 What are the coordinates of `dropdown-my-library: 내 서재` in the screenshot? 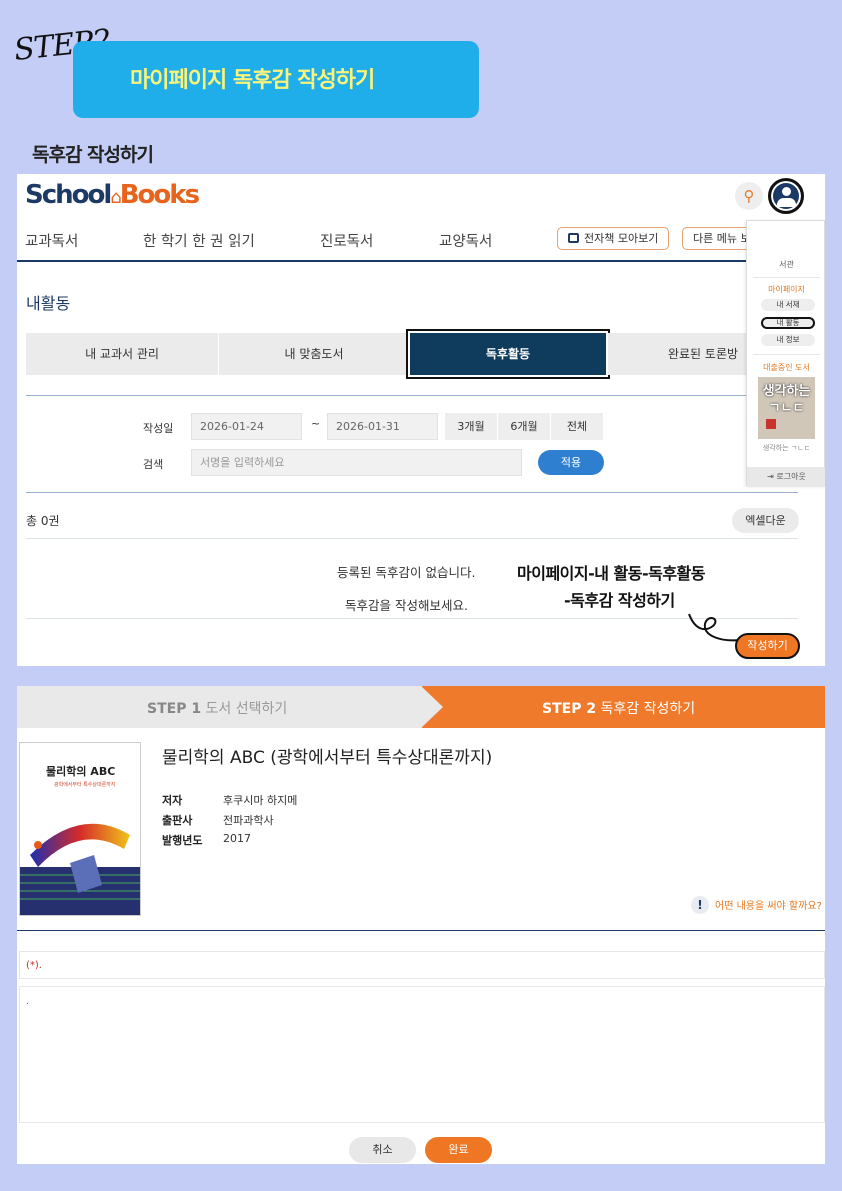 It's located at (788, 305).